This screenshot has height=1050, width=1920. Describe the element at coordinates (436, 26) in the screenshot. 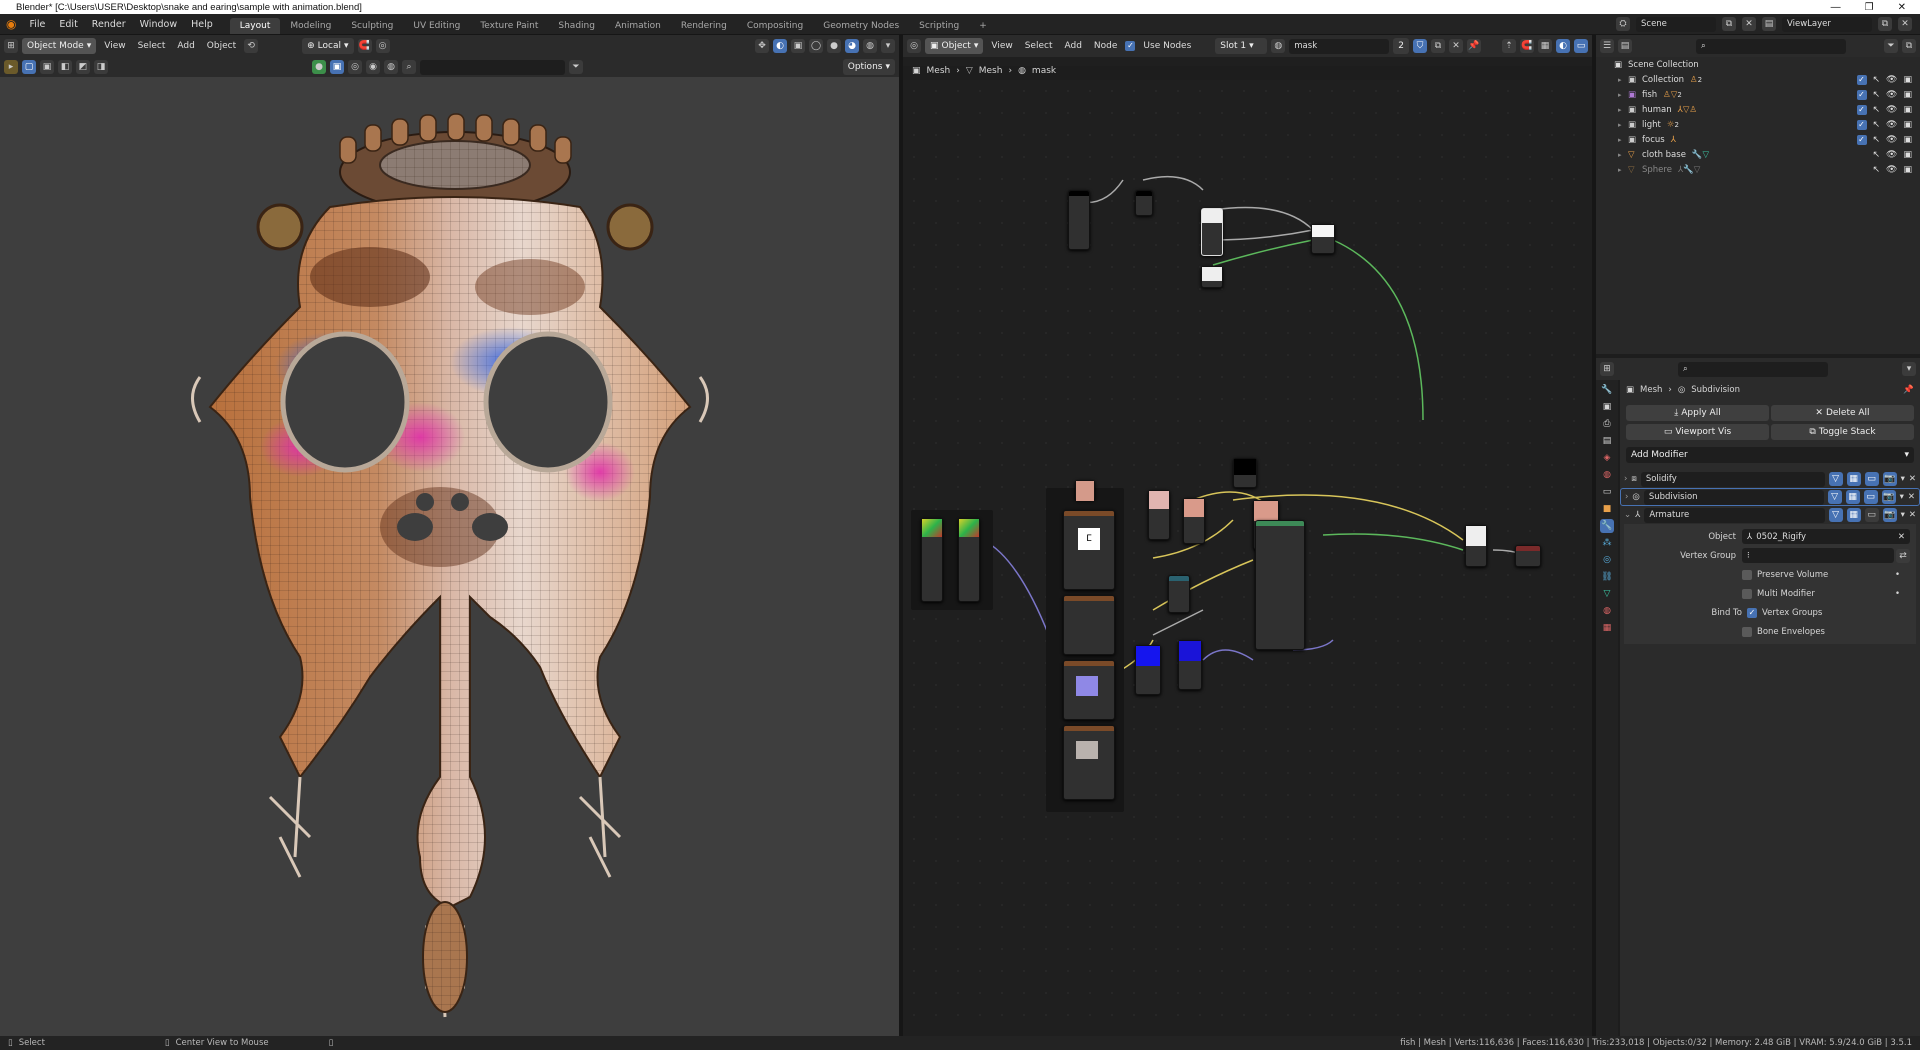

I see `tab-uv-editing: UV Editing` at that location.